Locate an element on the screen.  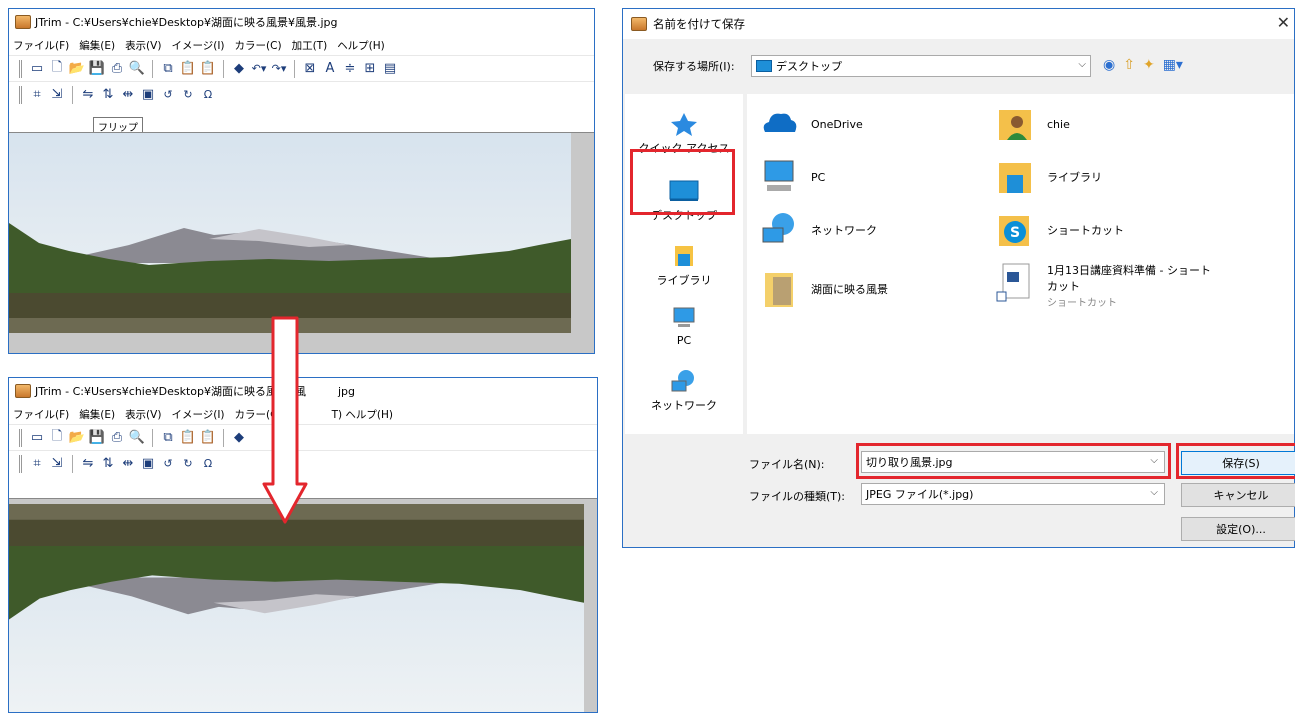
back-icon: ◉ is located at coordinates (1109, 65).